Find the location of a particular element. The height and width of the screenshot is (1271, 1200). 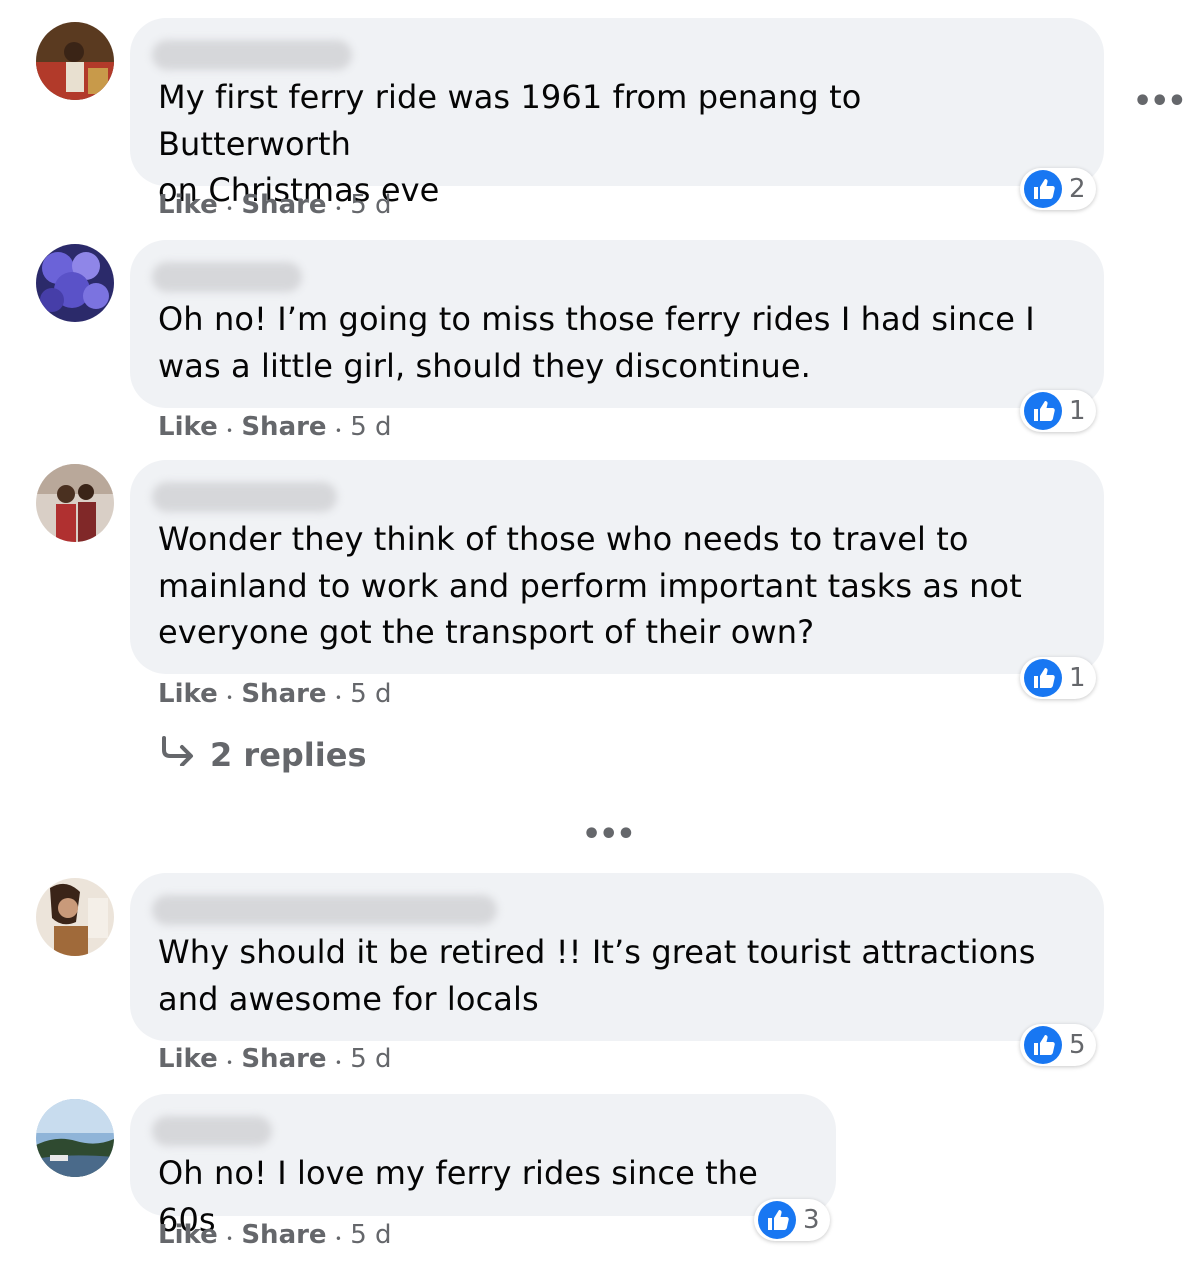

load-more-comments-icon: ••• is located at coordinates (609, 834).